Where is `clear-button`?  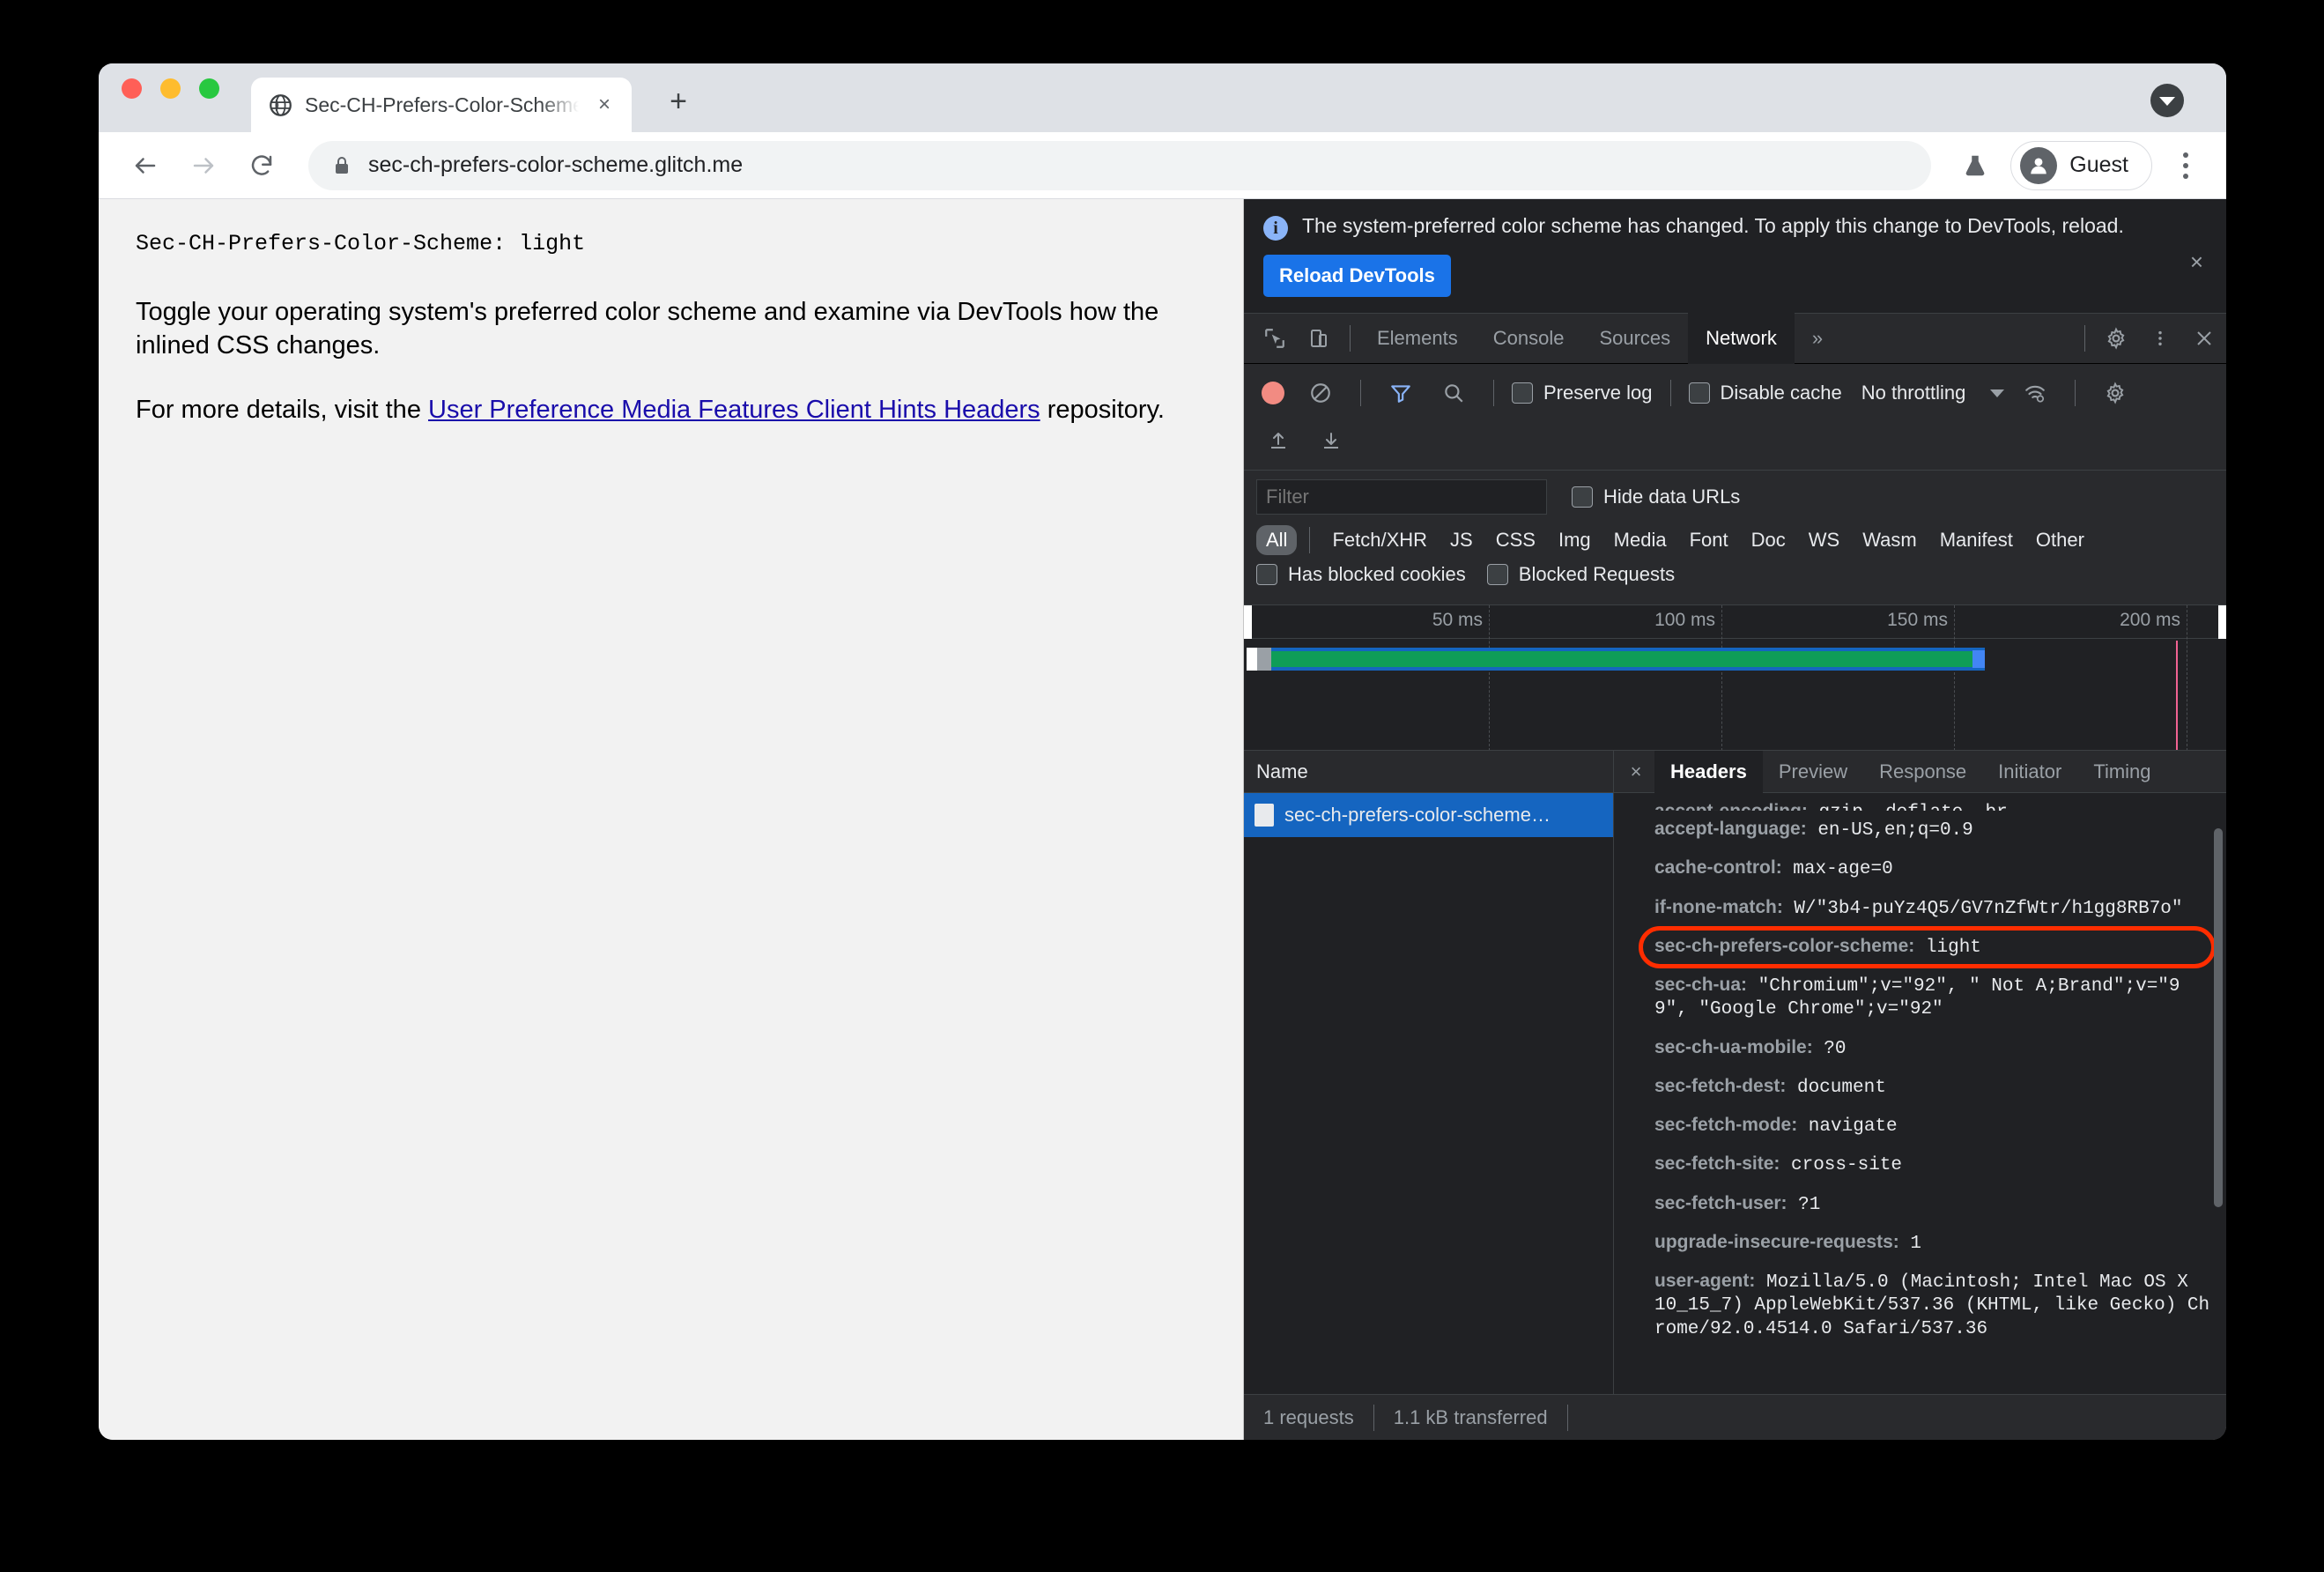 clear-button is located at coordinates (1321, 393).